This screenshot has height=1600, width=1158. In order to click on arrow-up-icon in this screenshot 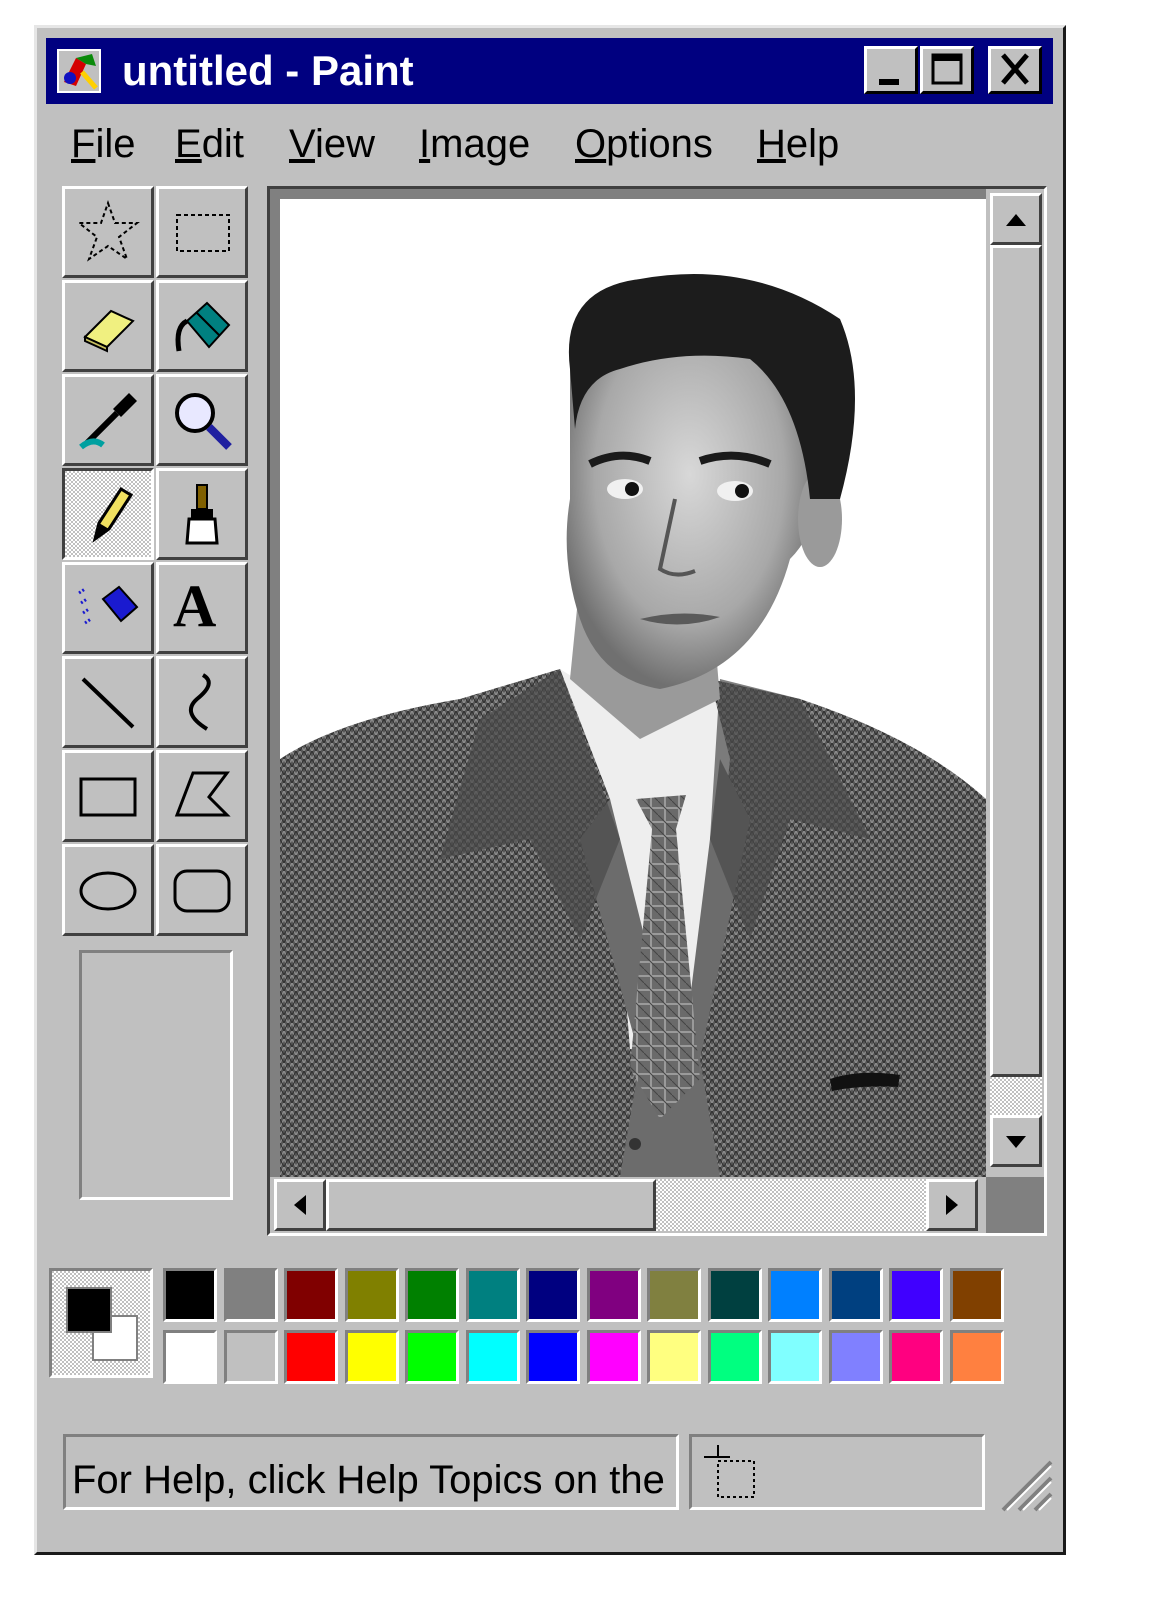, I will do `click(1016, 220)`.